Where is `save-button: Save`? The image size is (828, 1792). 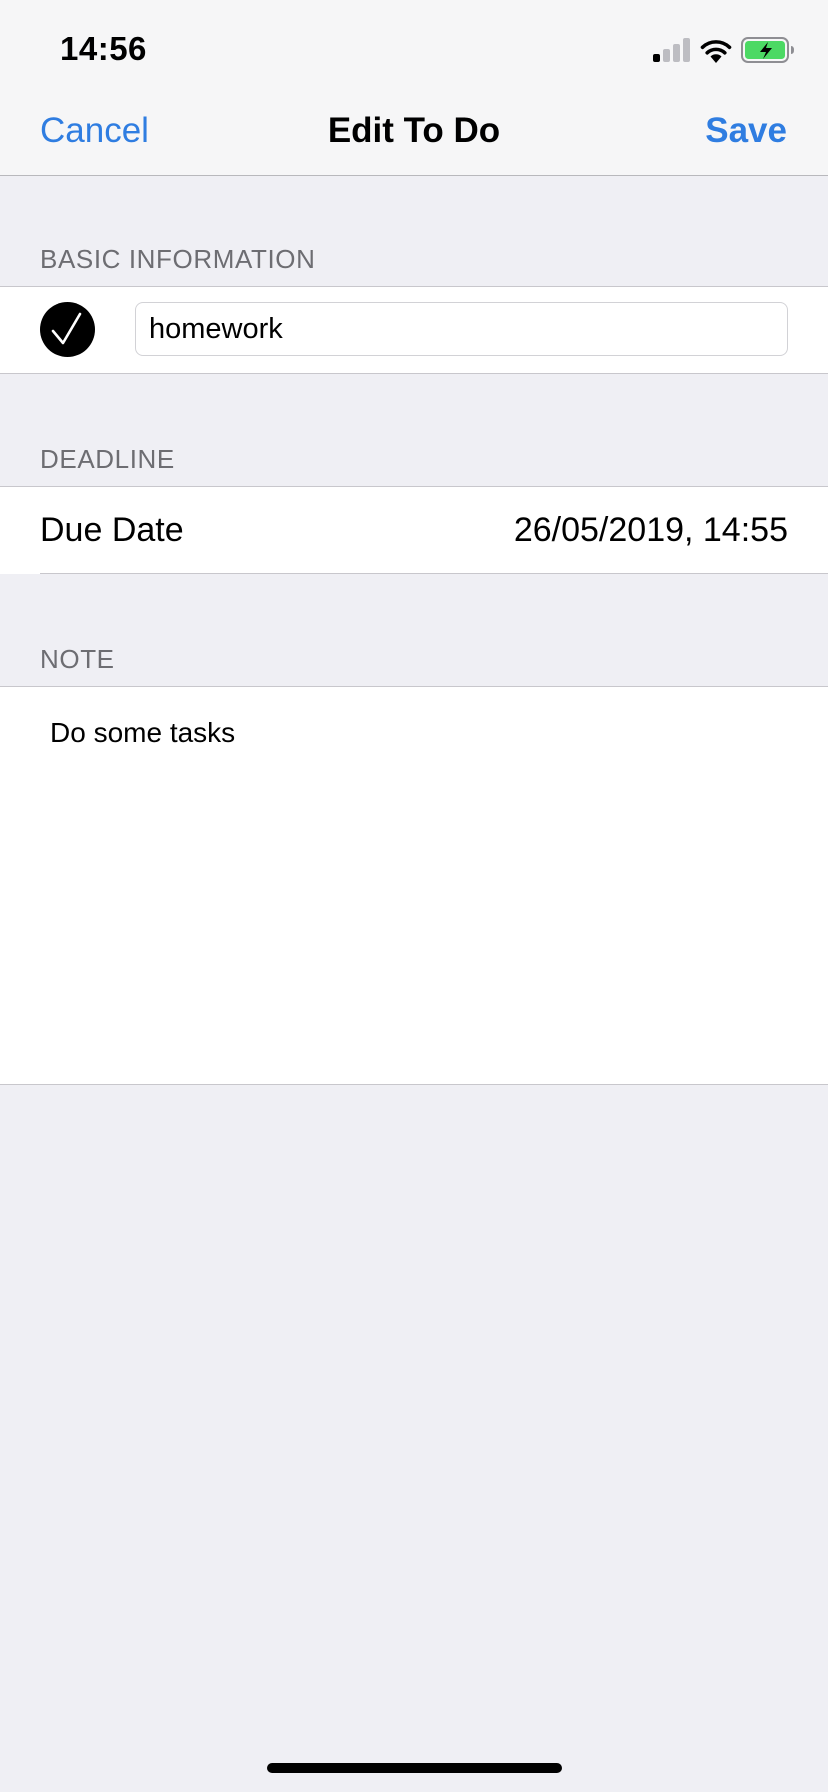 save-button: Save is located at coordinates (746, 131).